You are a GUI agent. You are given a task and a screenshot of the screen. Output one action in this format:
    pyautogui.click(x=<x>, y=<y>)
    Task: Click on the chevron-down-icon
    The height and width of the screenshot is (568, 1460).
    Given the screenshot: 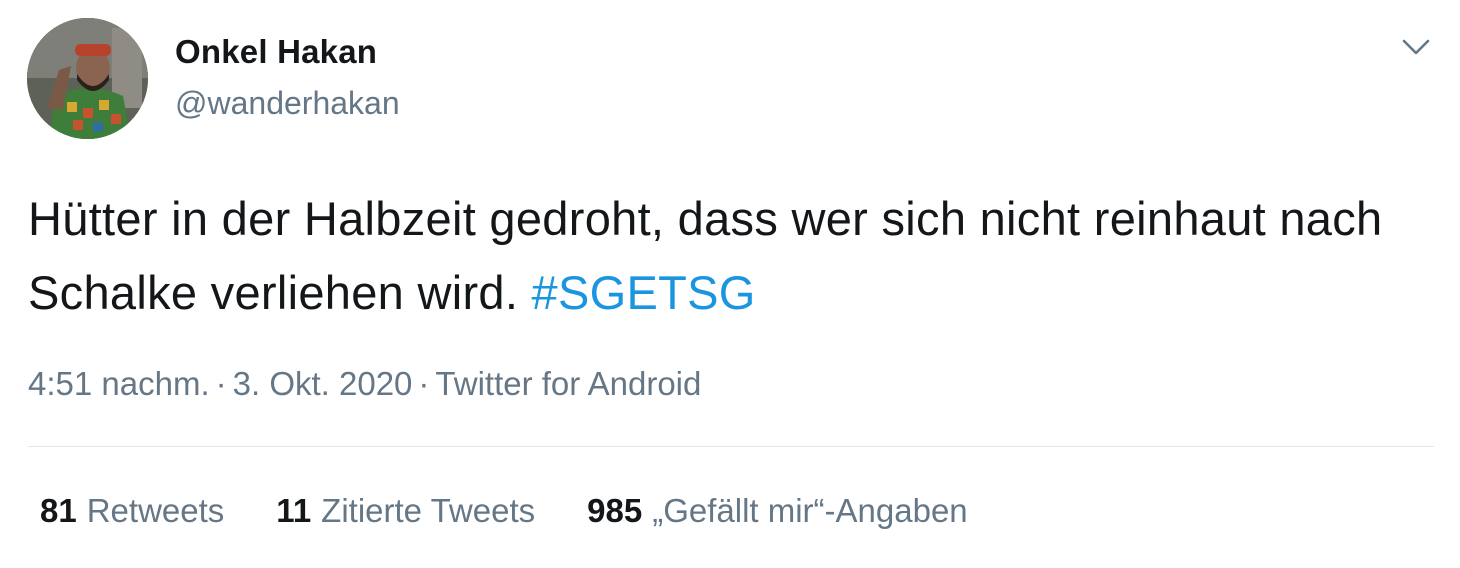 What is the action you would take?
    pyautogui.click(x=1416, y=47)
    